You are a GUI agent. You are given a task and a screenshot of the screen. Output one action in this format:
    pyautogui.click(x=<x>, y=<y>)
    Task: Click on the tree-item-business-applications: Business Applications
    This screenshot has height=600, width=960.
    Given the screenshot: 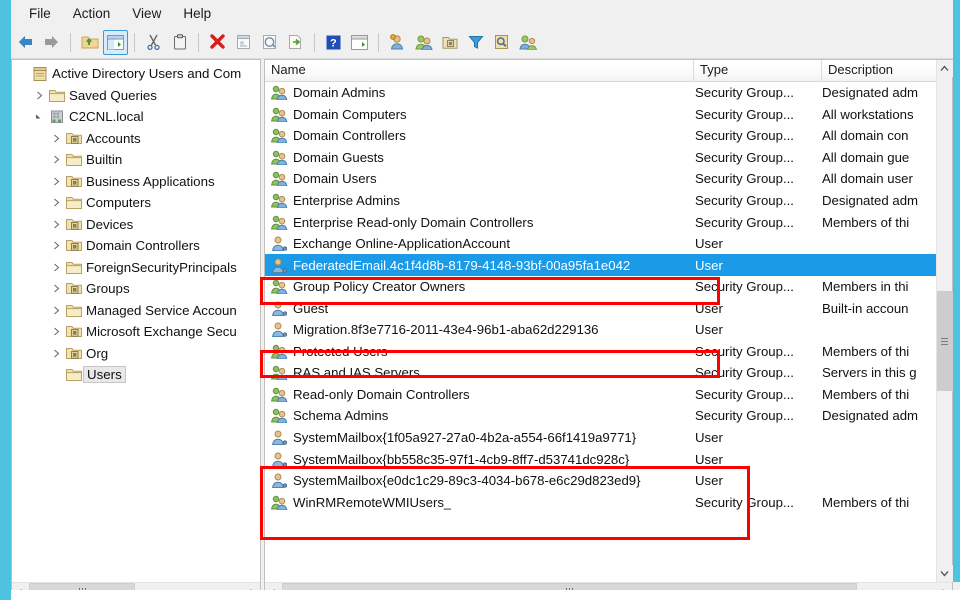 What is the action you would take?
    pyautogui.click(x=136, y=182)
    